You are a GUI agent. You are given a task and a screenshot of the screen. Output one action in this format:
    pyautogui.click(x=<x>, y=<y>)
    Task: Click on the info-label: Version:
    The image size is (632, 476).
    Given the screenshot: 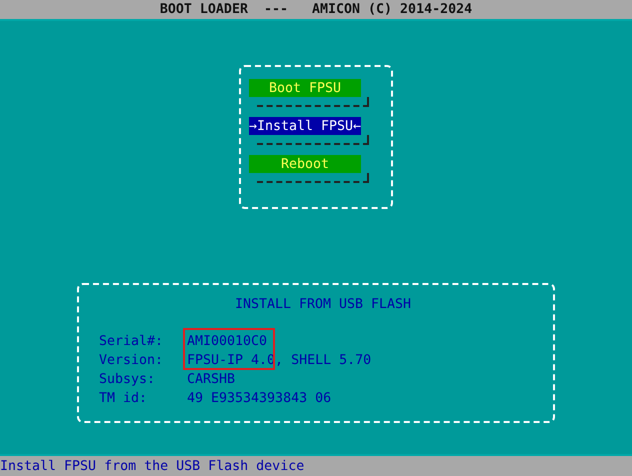 What is the action you would take?
    pyautogui.click(x=131, y=360)
    